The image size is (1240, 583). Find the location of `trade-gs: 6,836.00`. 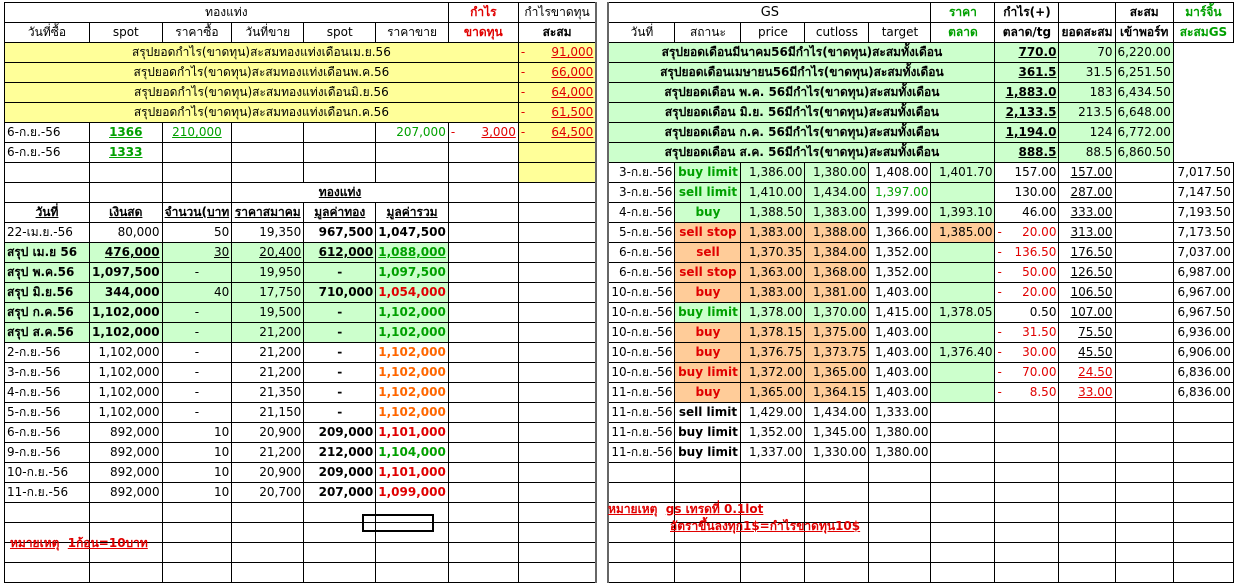

trade-gs: 6,836.00 is located at coordinates (1203, 372).